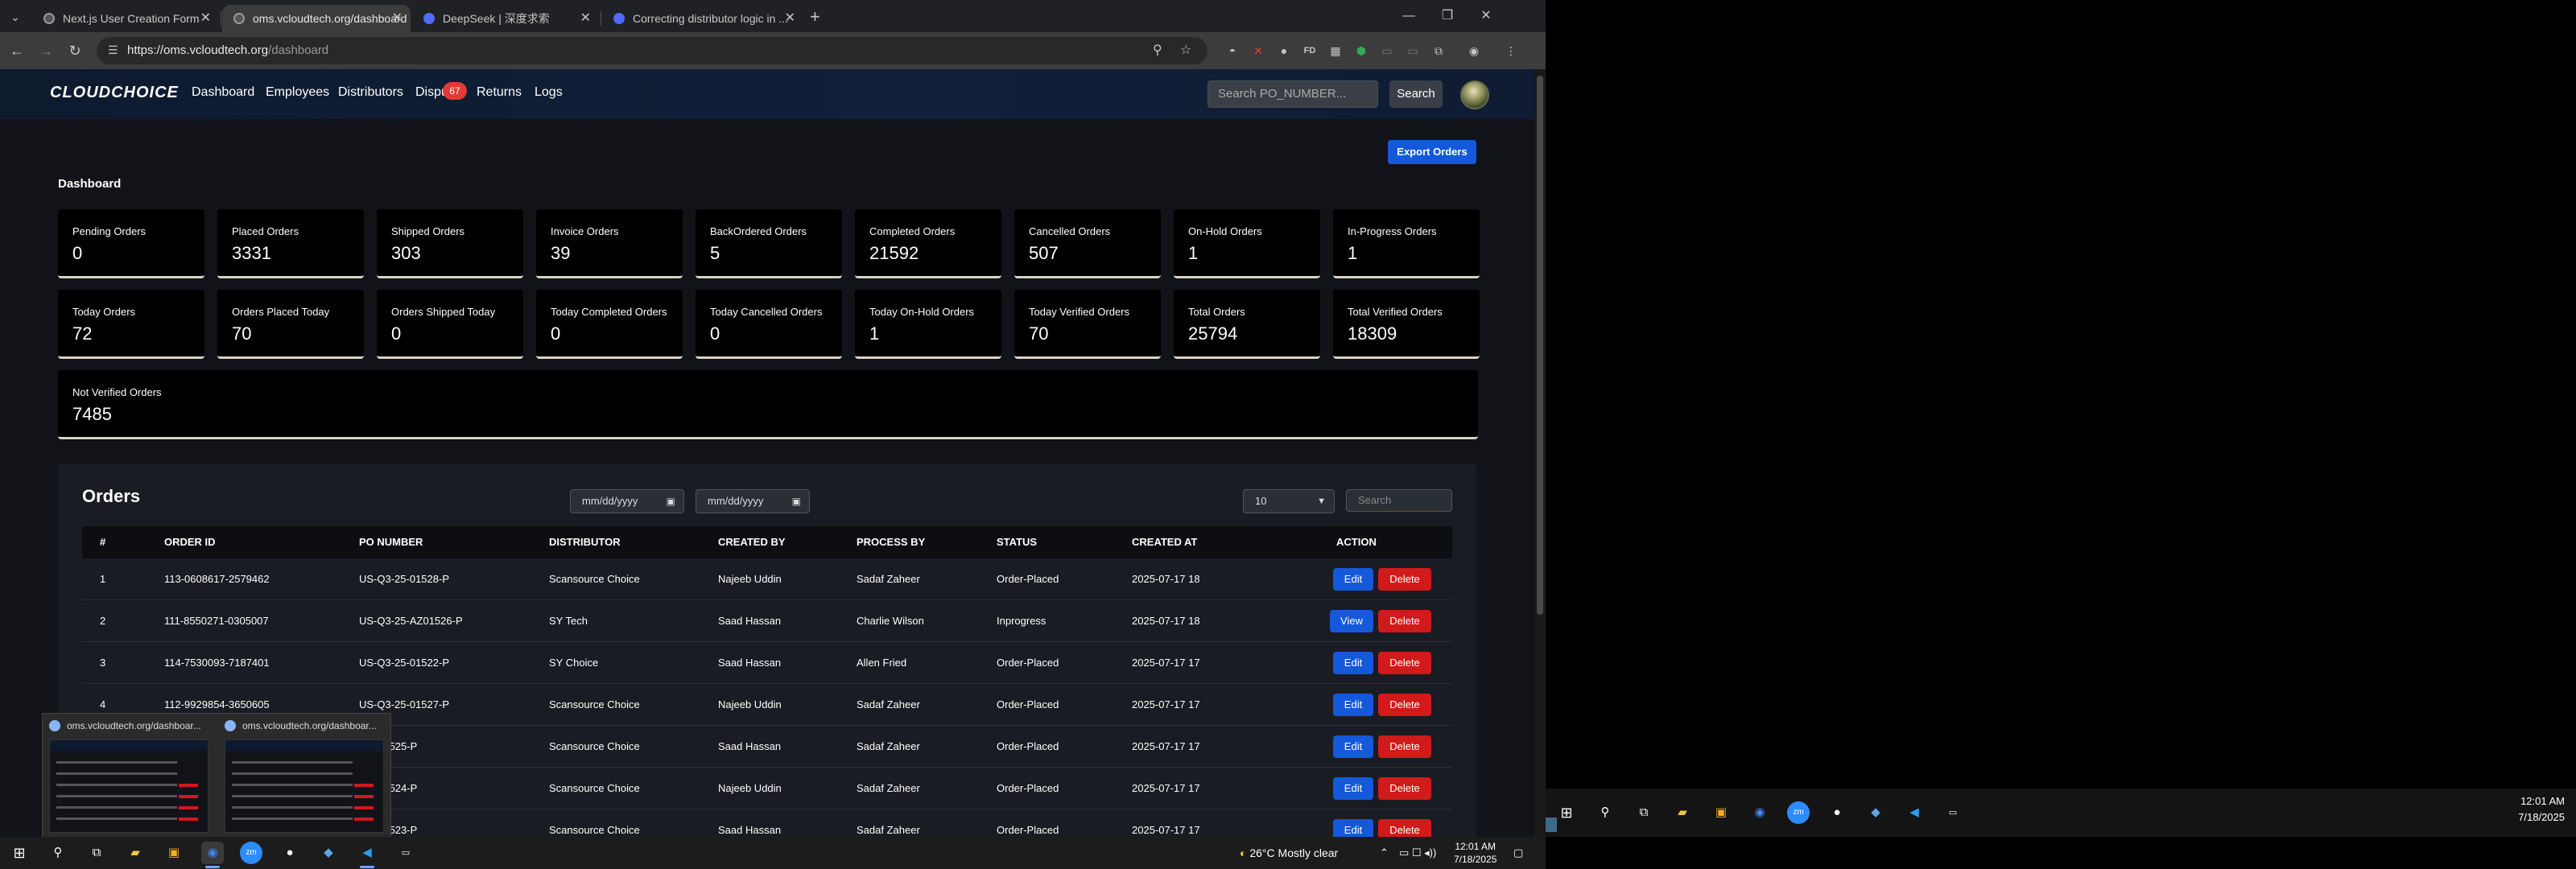 The image size is (2576, 869). What do you see at coordinates (128, 786) in the screenshot?
I see `preview-image` at bounding box center [128, 786].